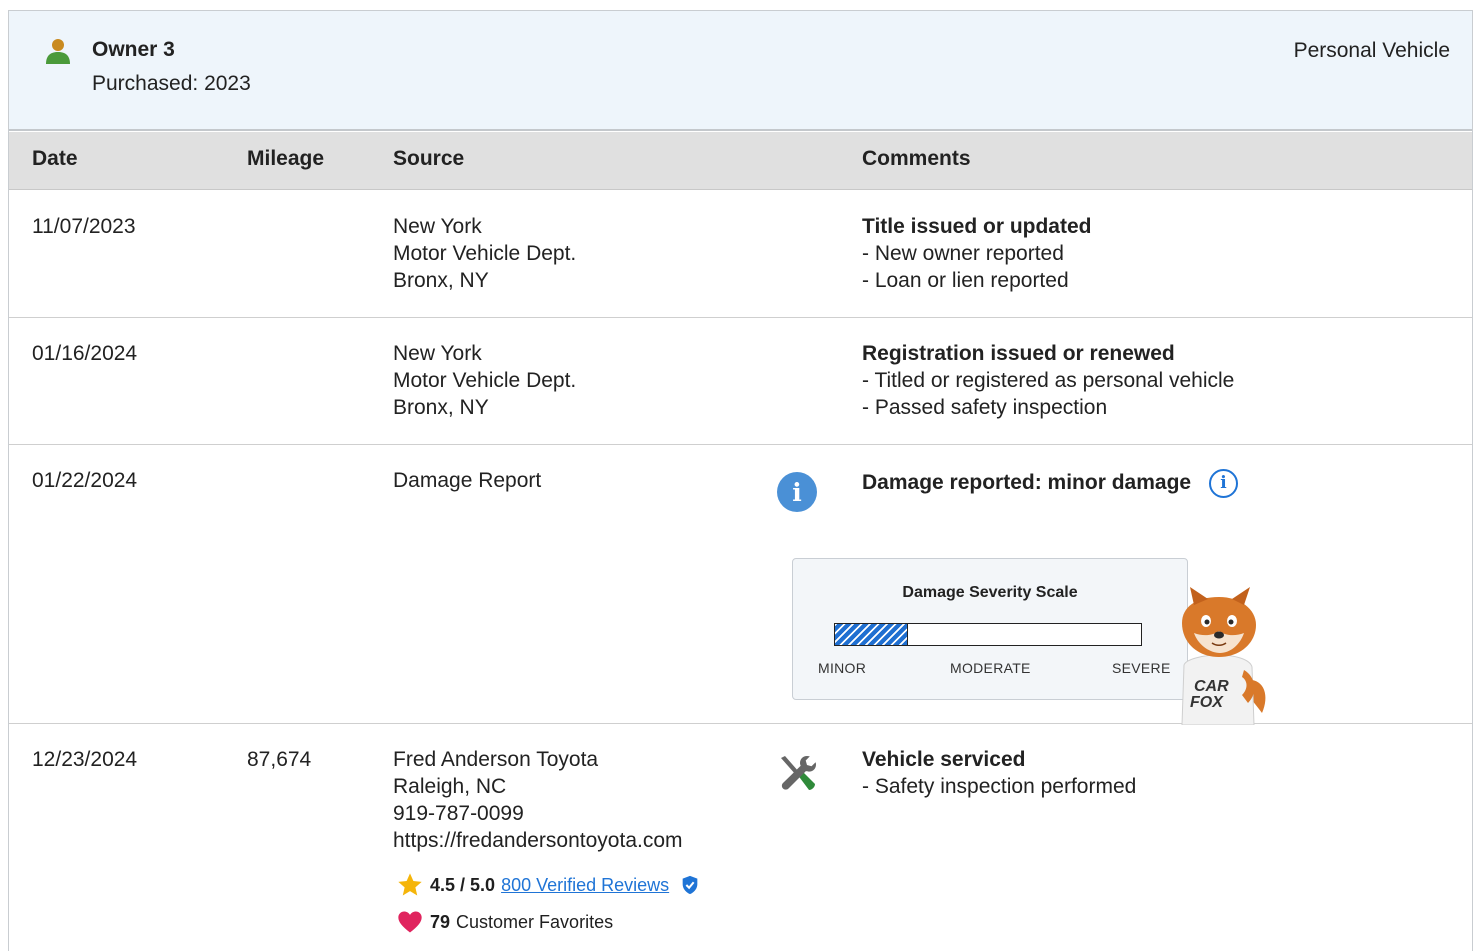  Describe the element at coordinates (171, 83) in the screenshot. I see `owner-purchased: Purchased: 2023` at that location.